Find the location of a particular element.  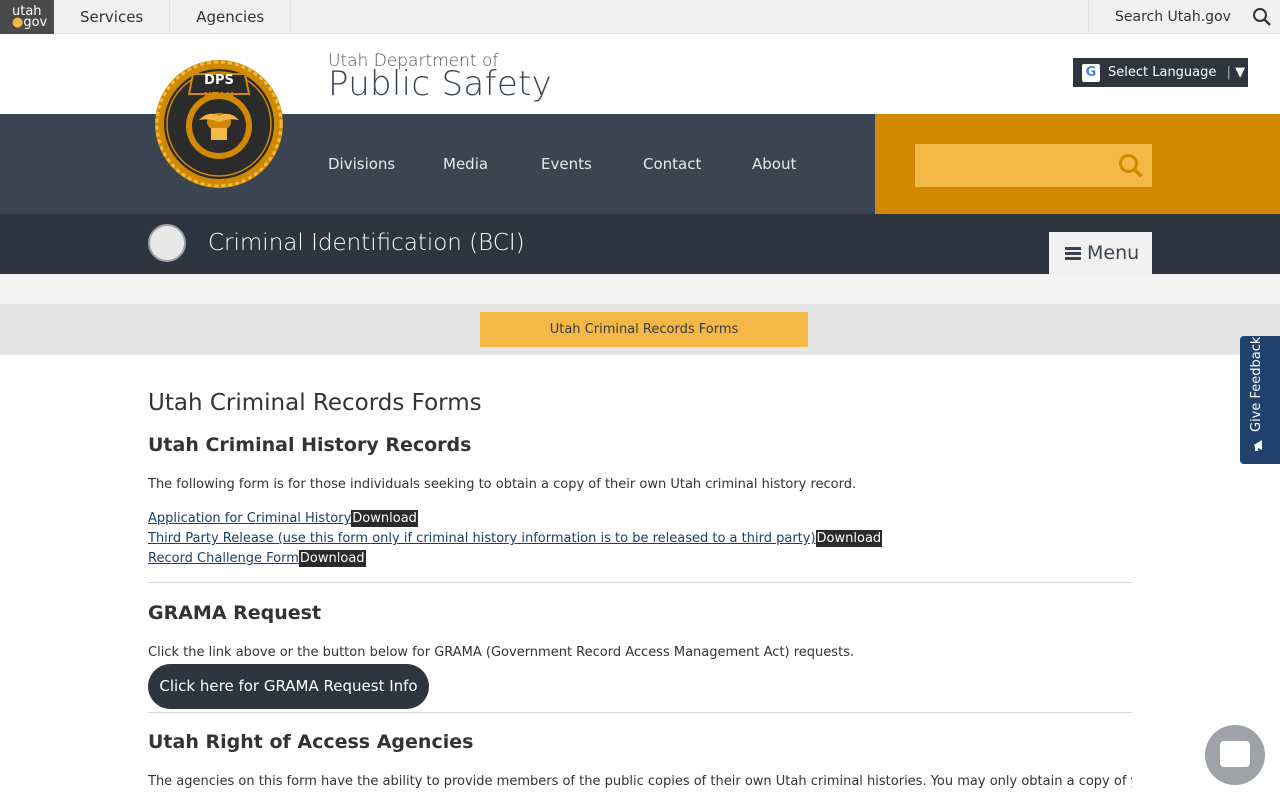

nav-about: About is located at coordinates (774, 164).